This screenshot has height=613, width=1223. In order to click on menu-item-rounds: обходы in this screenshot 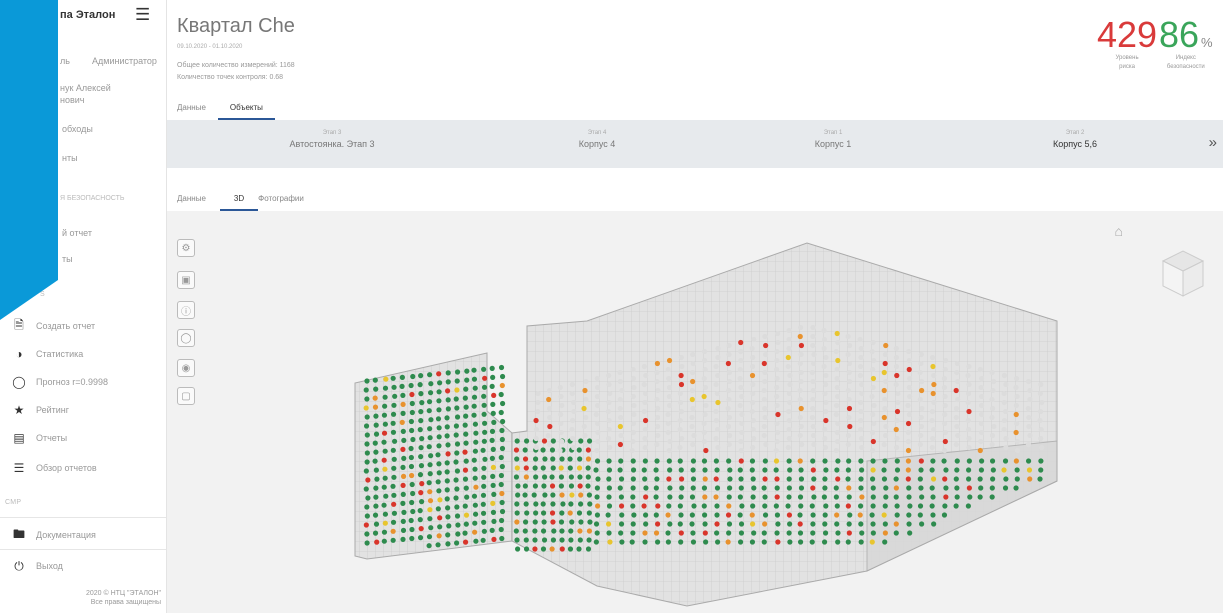, I will do `click(77, 129)`.